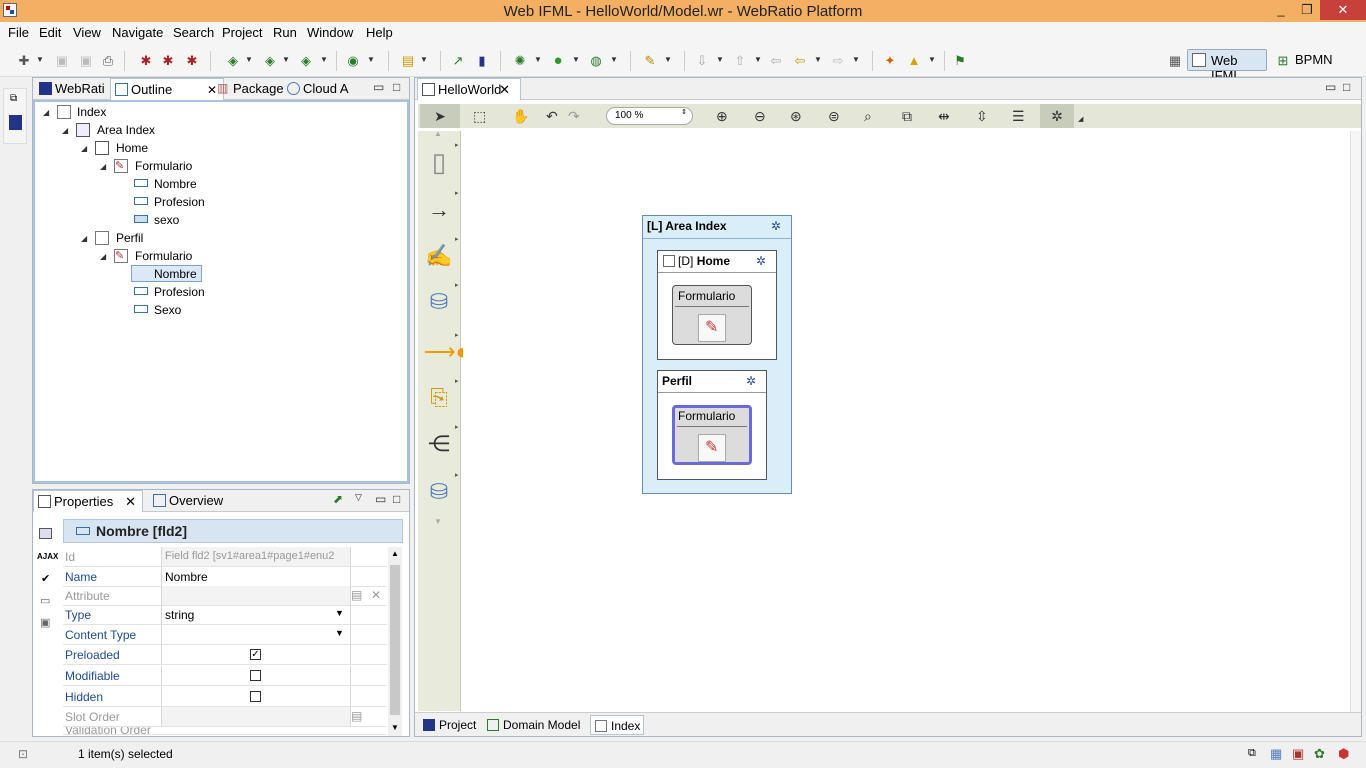  Describe the element at coordinates (255, 654) in the screenshot. I see `preloaded-checkbox: ✓` at that location.